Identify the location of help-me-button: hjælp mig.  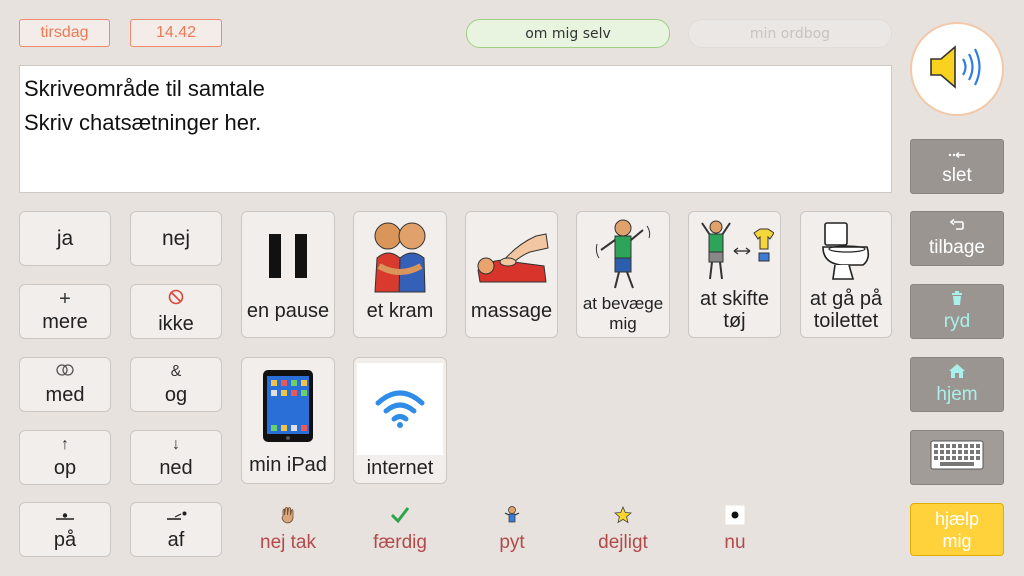
(957, 529).